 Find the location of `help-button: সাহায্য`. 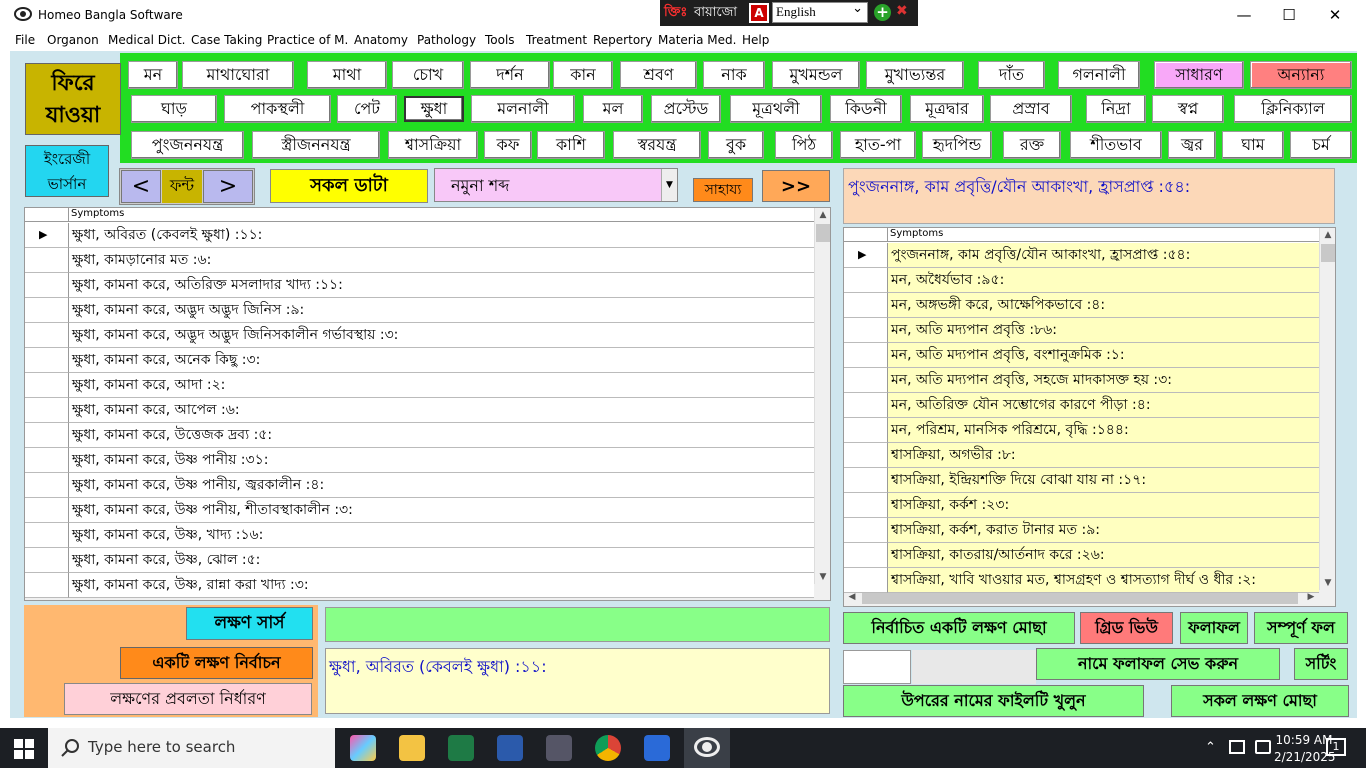

help-button: সাহায্য is located at coordinates (723, 190).